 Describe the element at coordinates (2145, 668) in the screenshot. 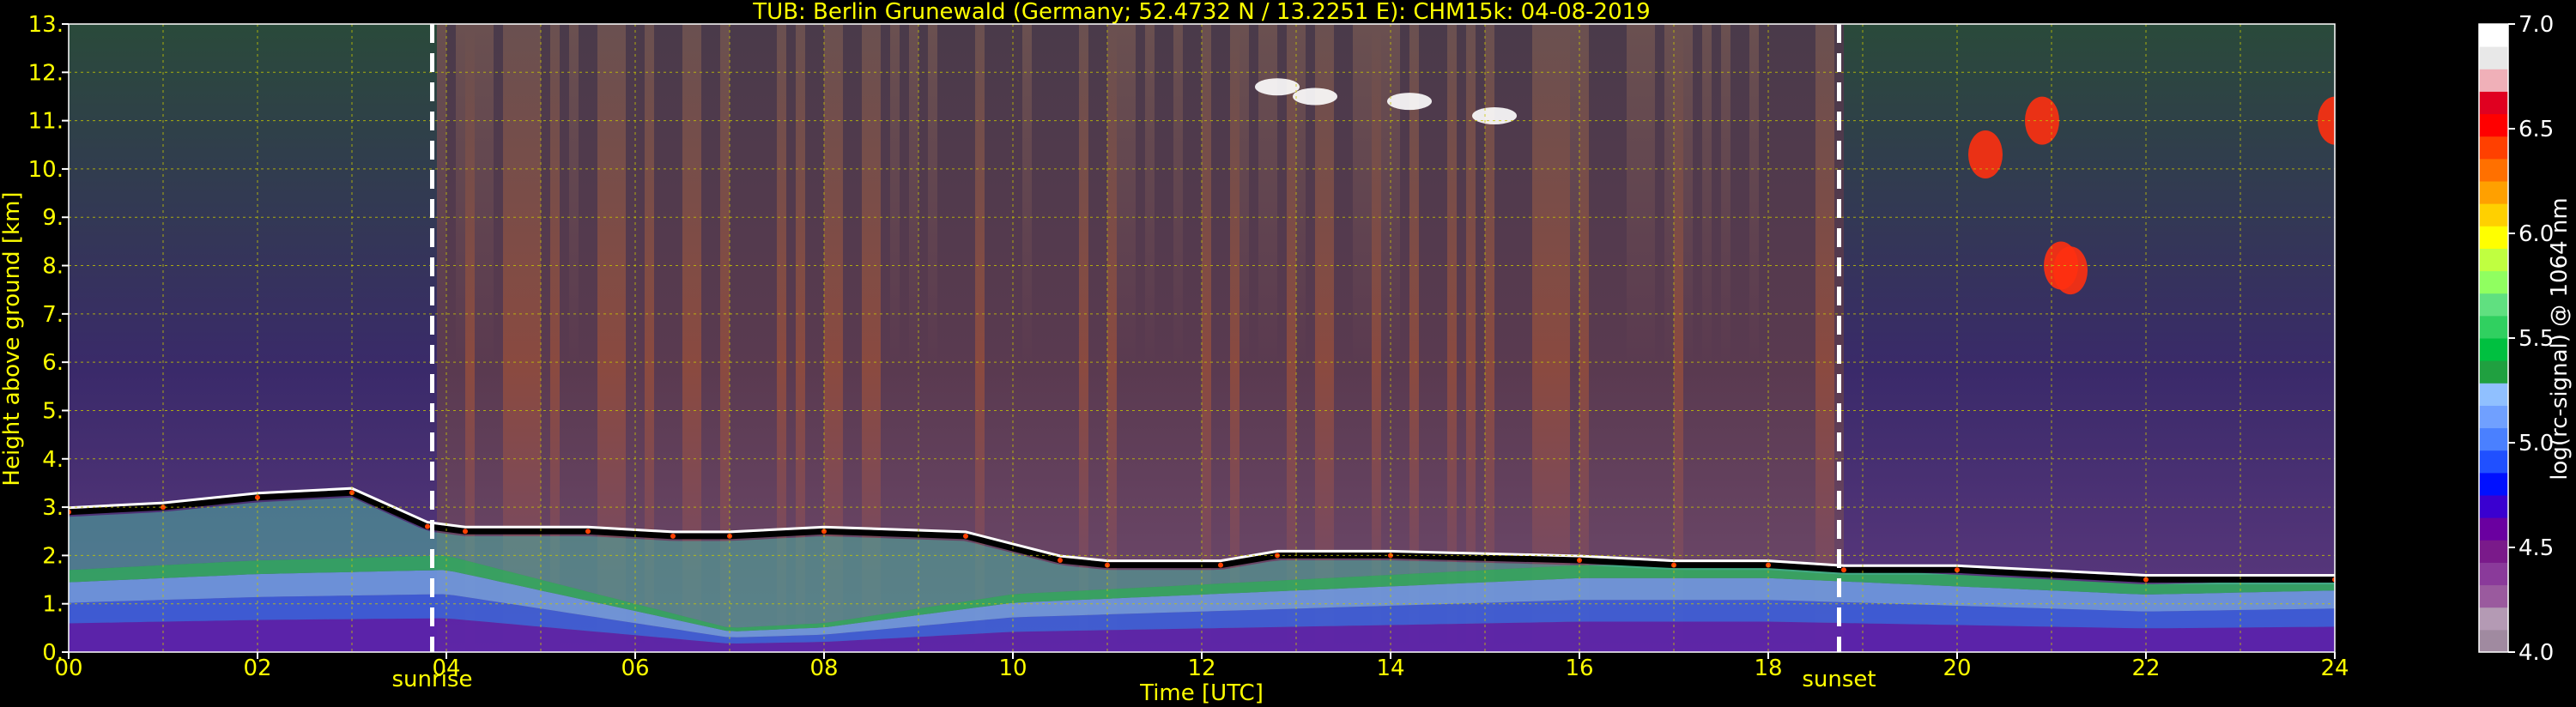

I see `x-tick-label: 22` at that location.